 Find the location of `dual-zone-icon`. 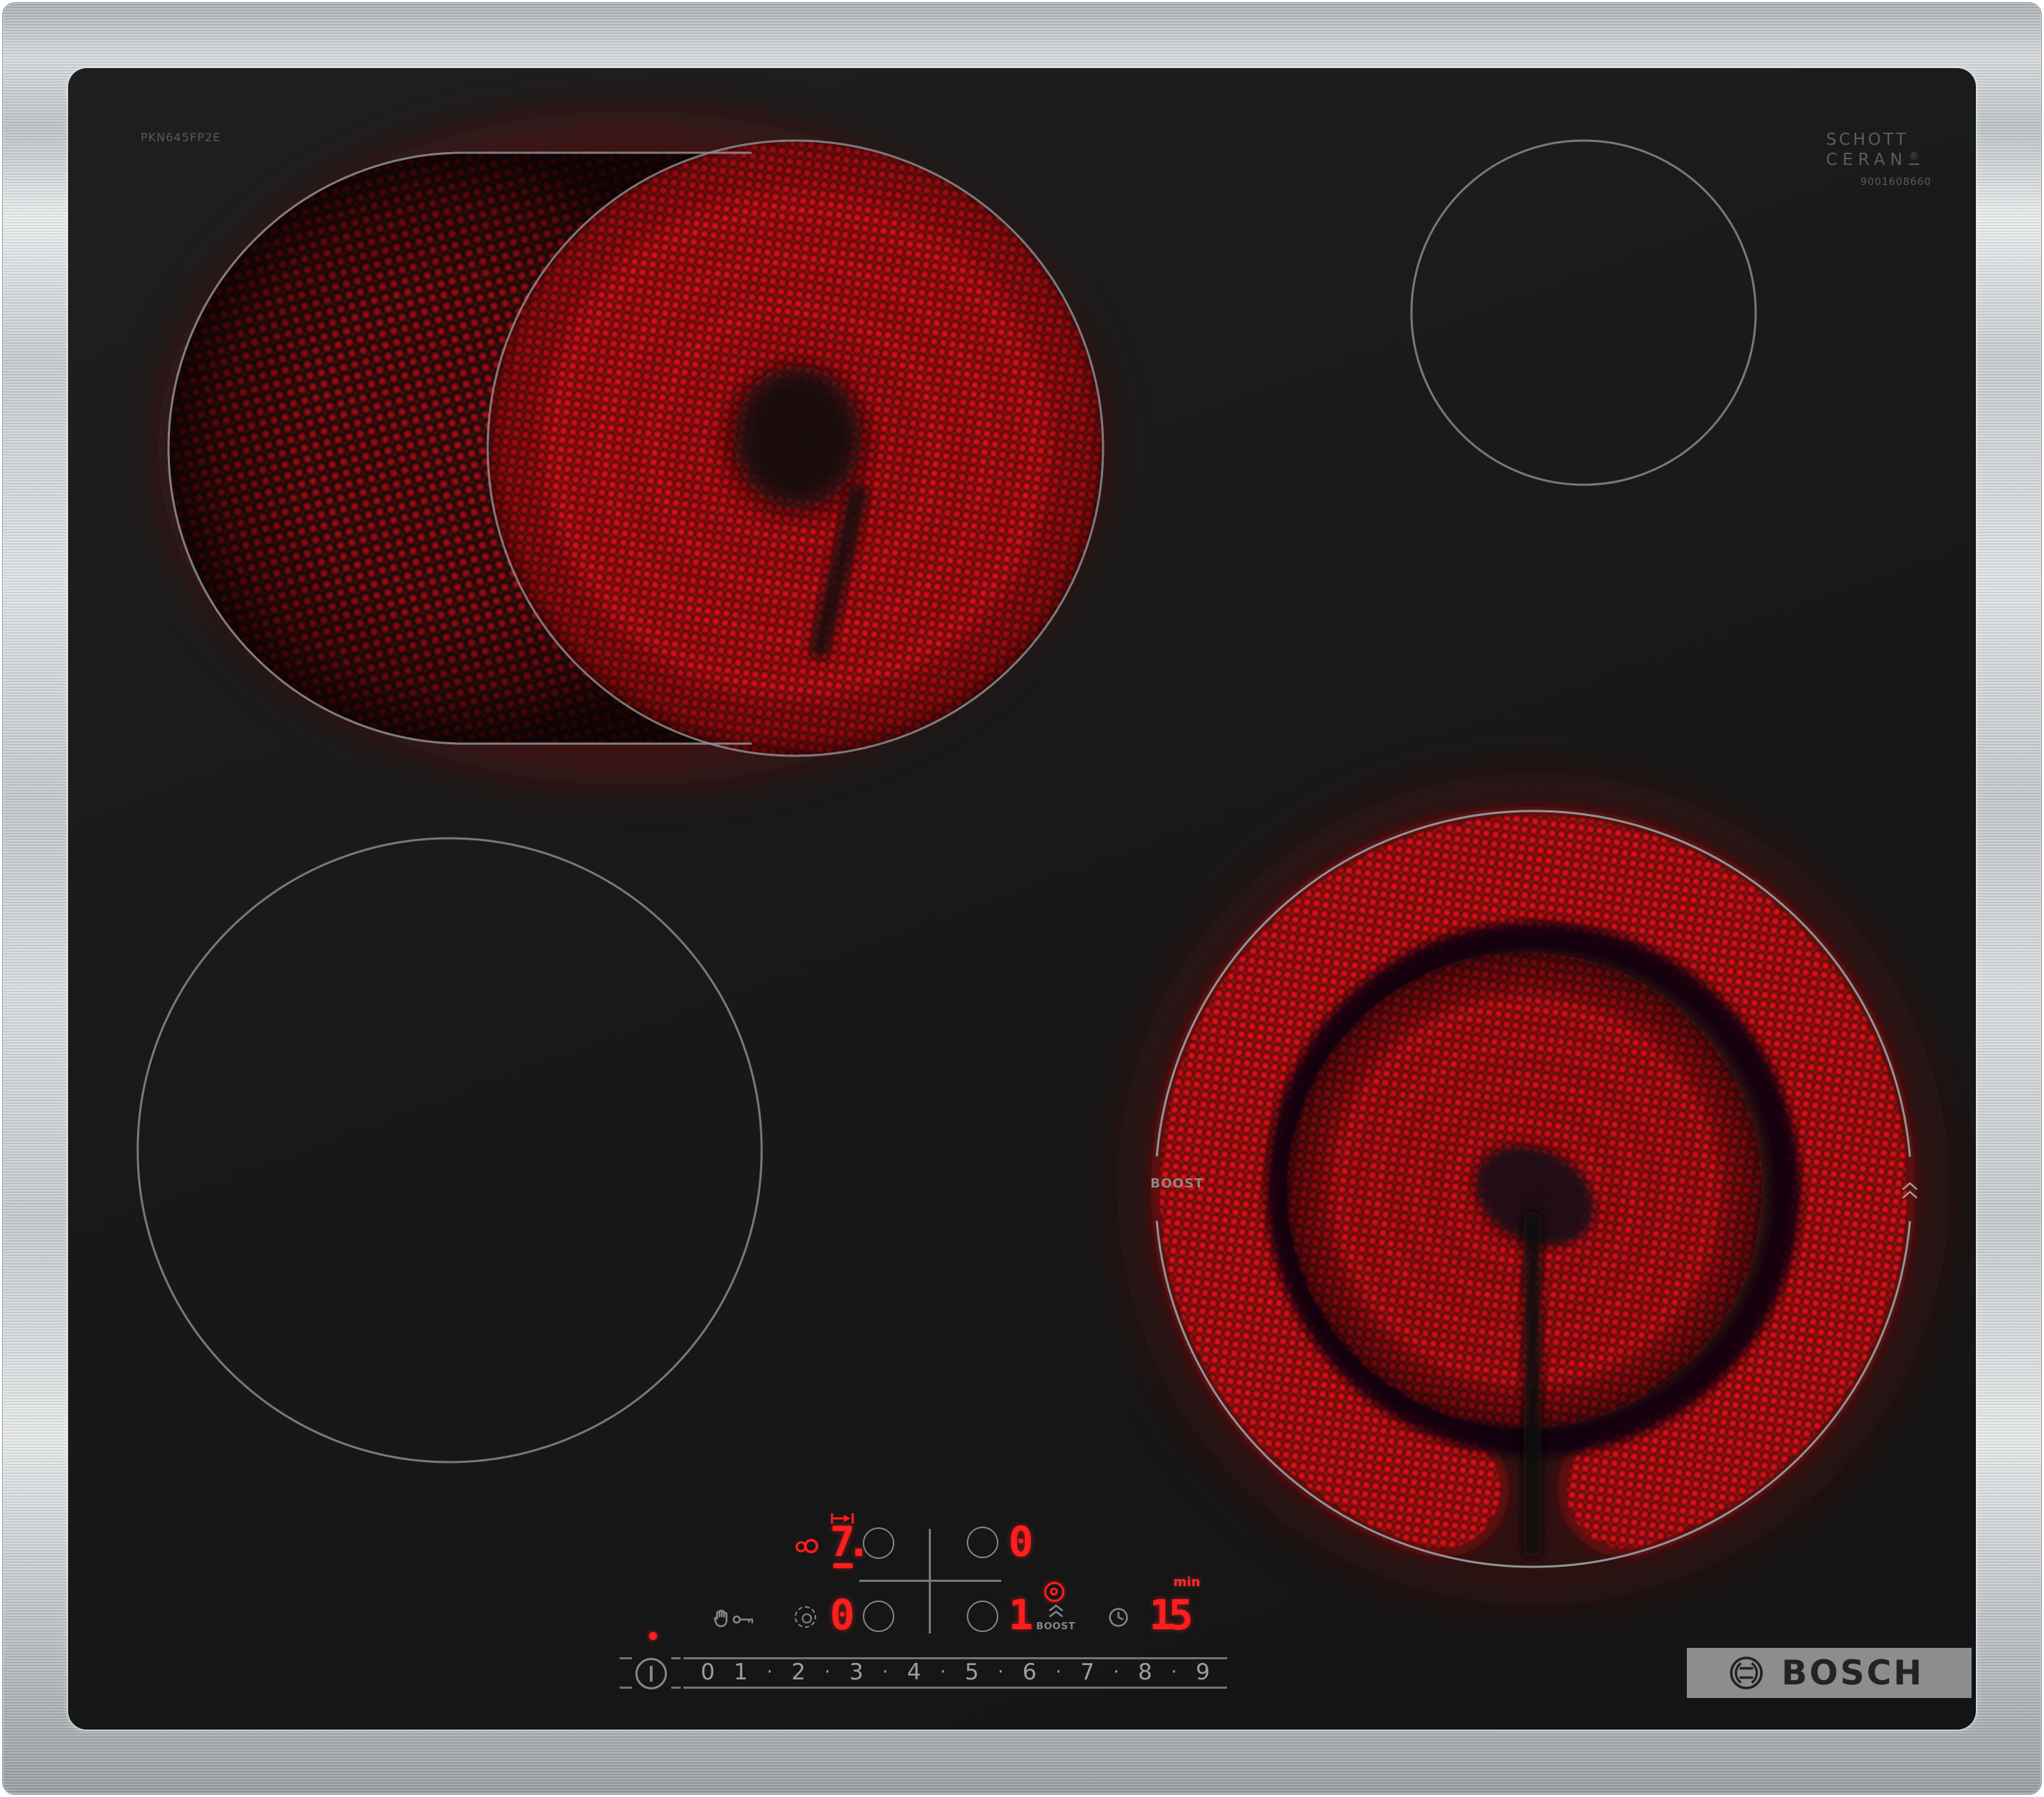

dual-zone-icon is located at coordinates (807, 1548).